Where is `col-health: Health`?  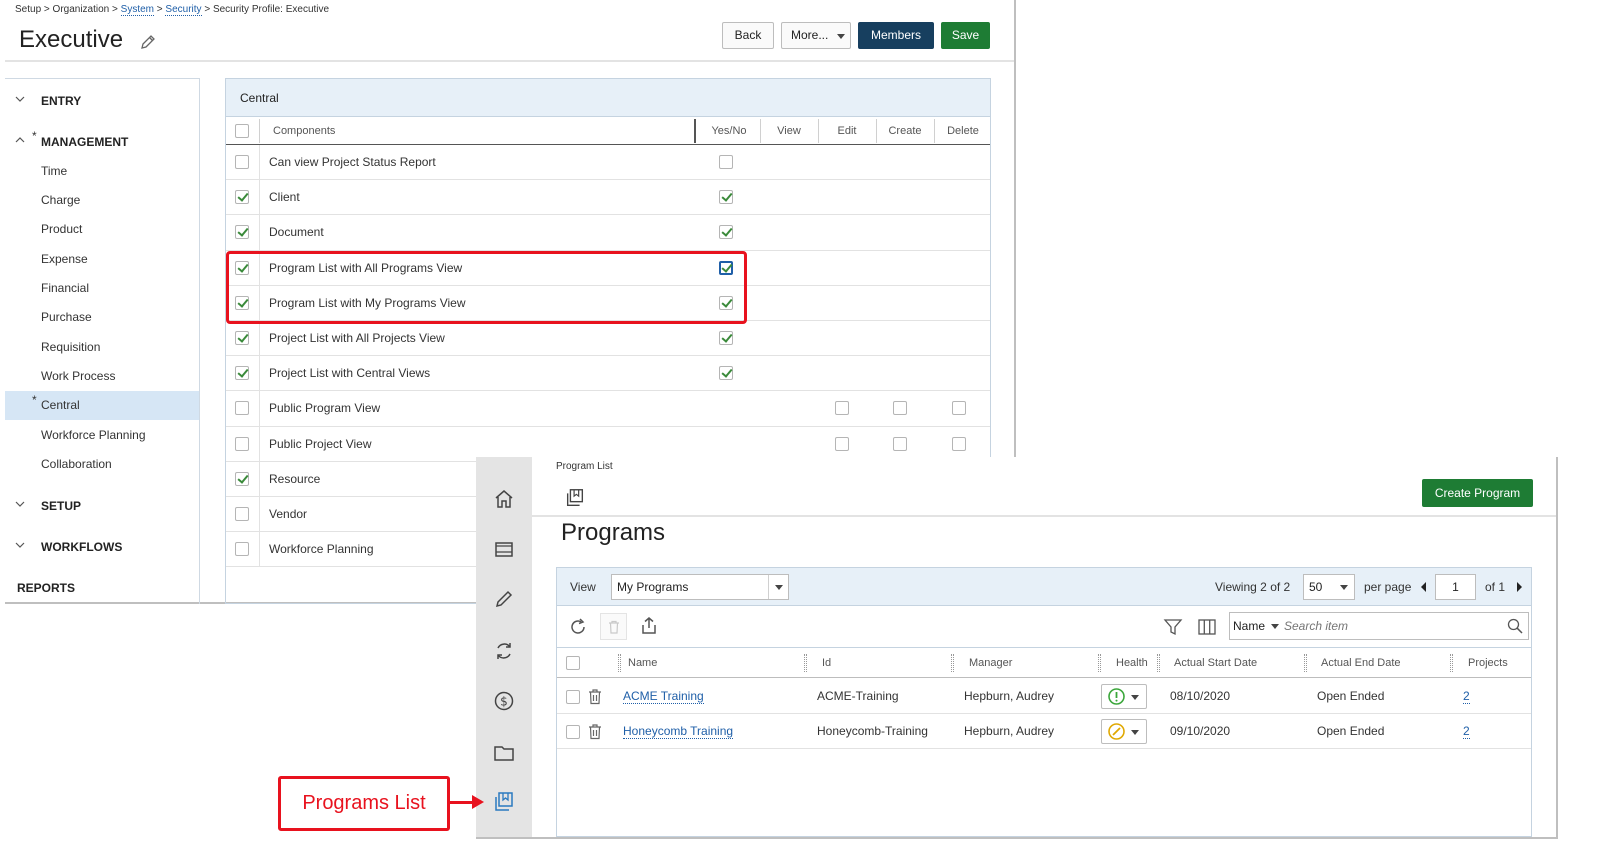
col-health: Health is located at coordinates (1132, 663).